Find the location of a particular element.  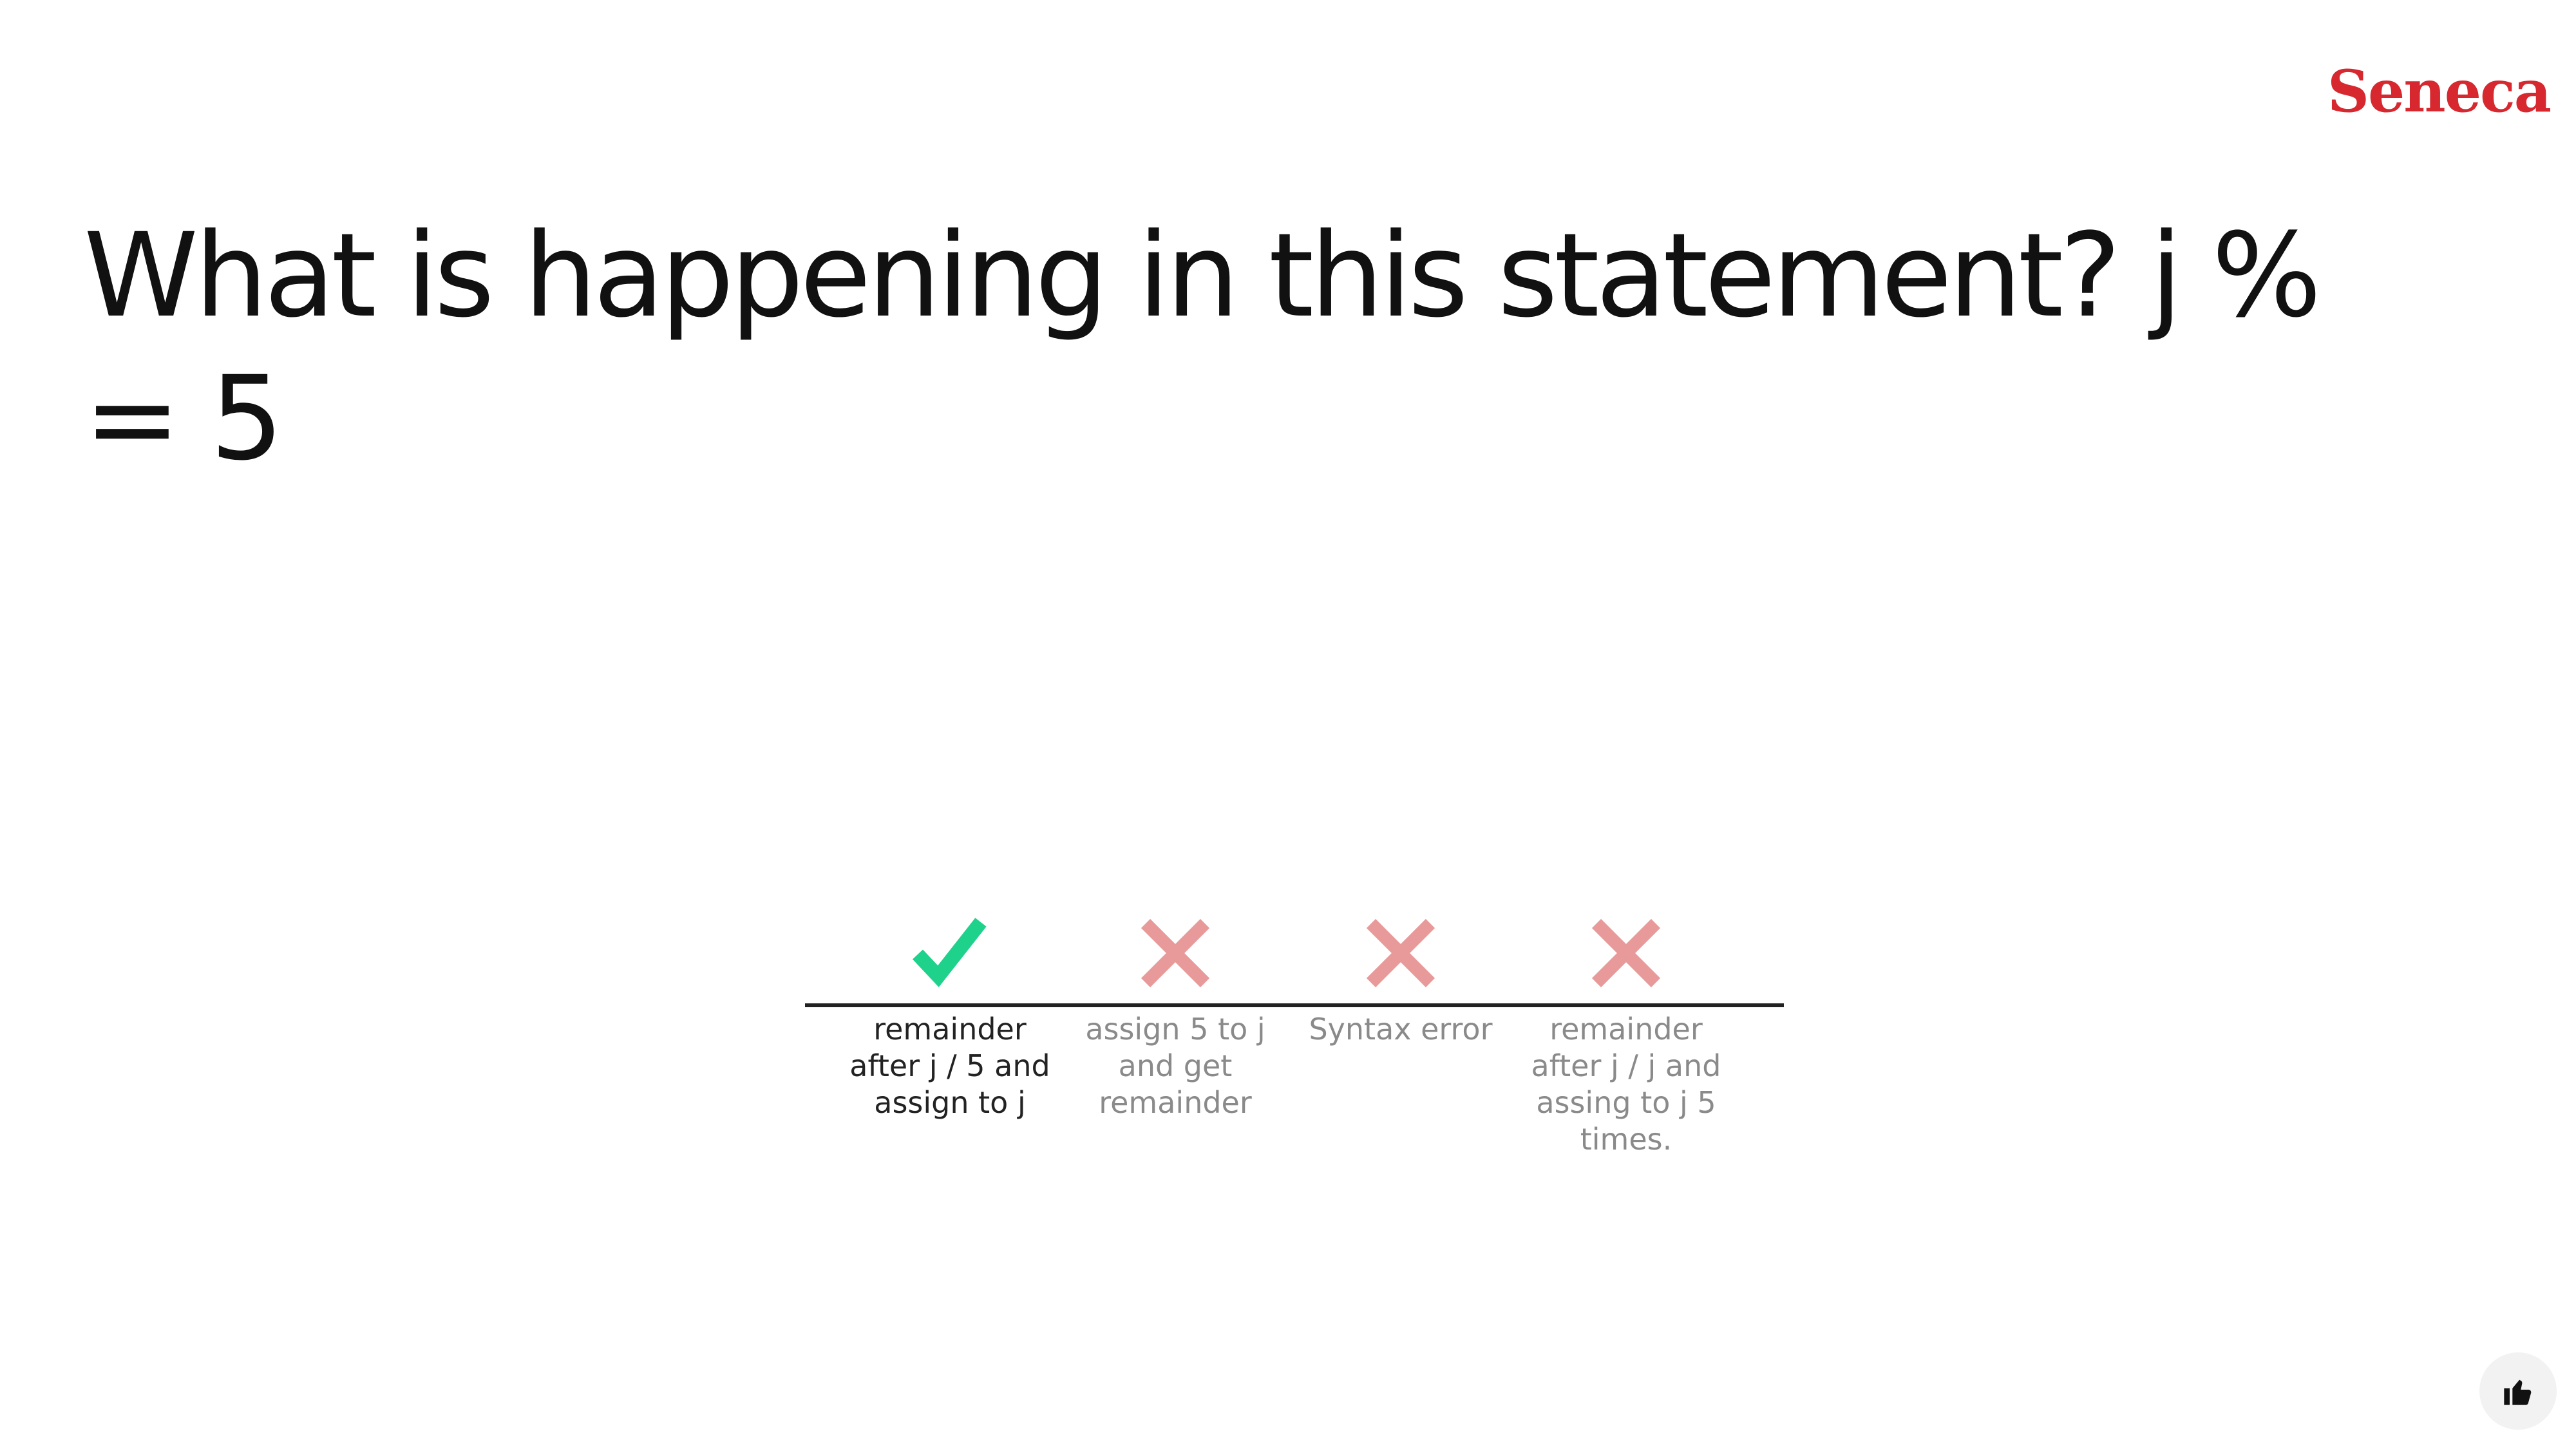

check-icon is located at coordinates (950, 953).